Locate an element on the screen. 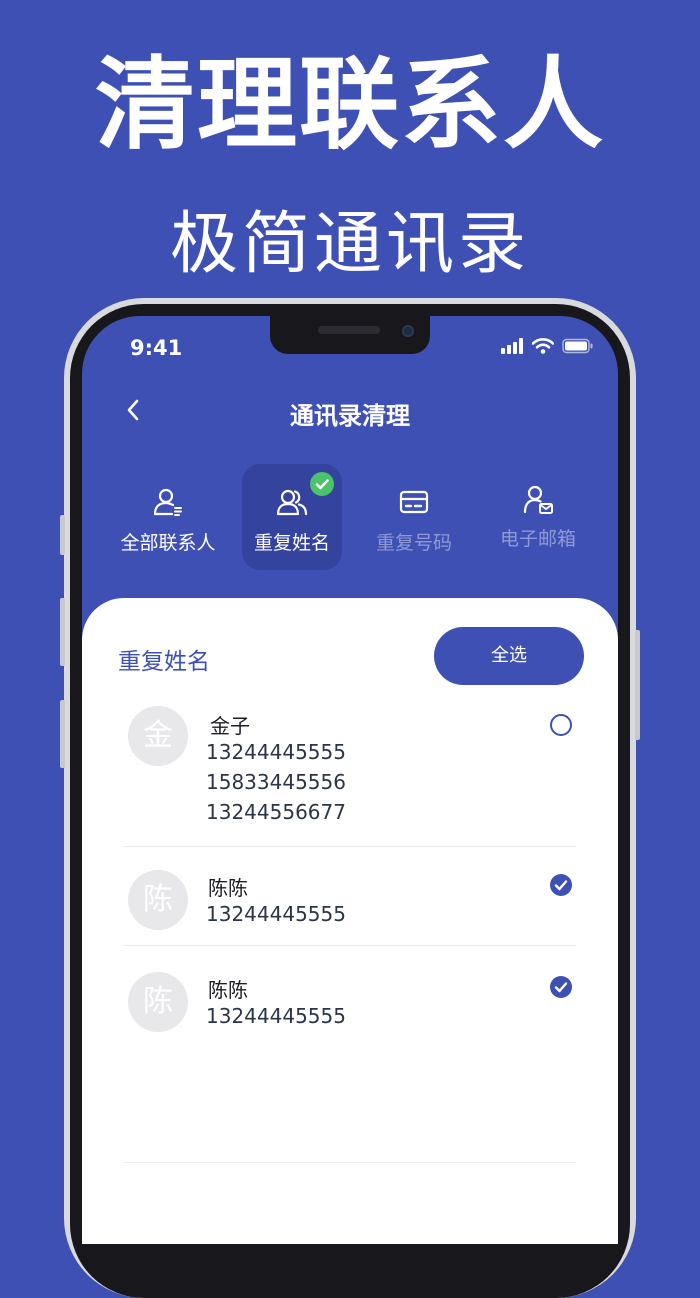 This screenshot has height=1298, width=700. camera-icon is located at coordinates (408, 331).